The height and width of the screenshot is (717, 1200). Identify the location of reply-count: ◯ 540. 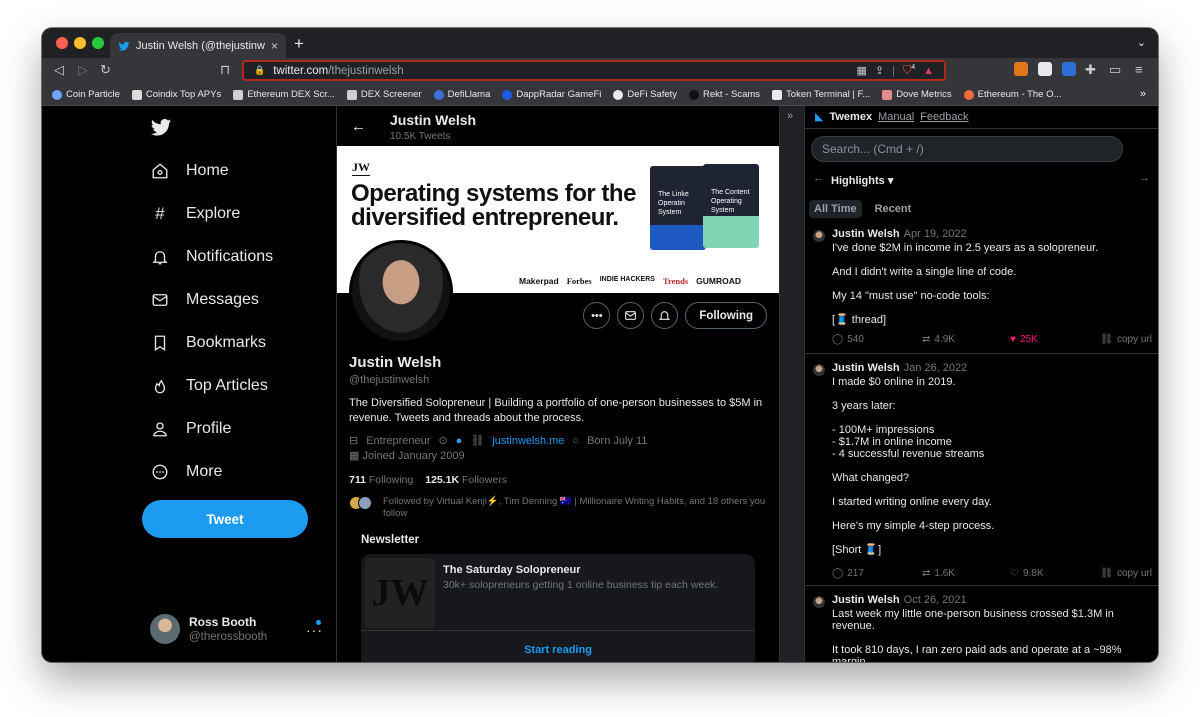
(877, 339).